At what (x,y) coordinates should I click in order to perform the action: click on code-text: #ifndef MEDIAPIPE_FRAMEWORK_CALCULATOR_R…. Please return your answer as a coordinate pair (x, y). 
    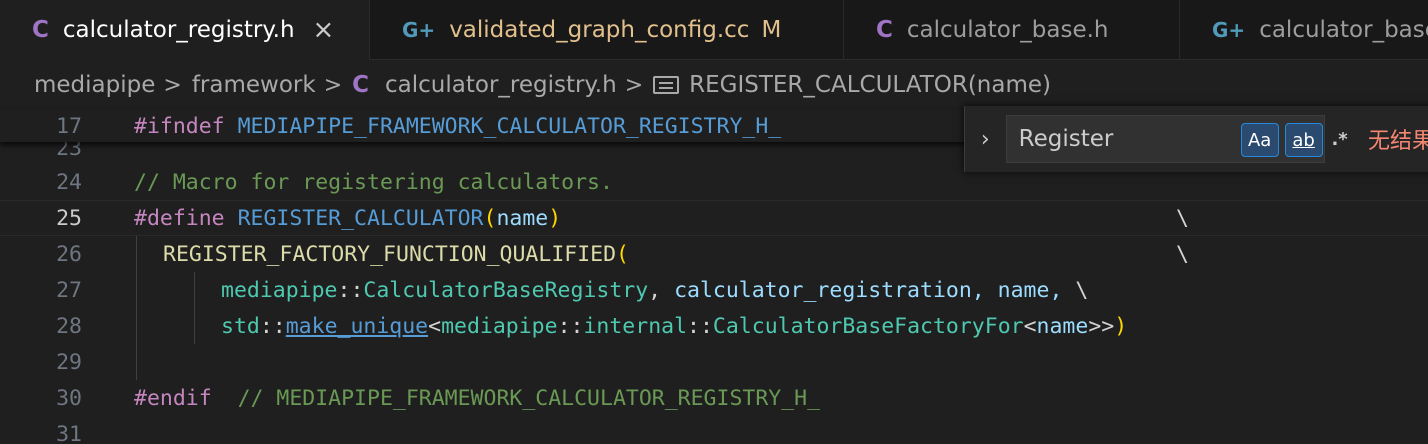
    Looking at the image, I should click on (458, 126).